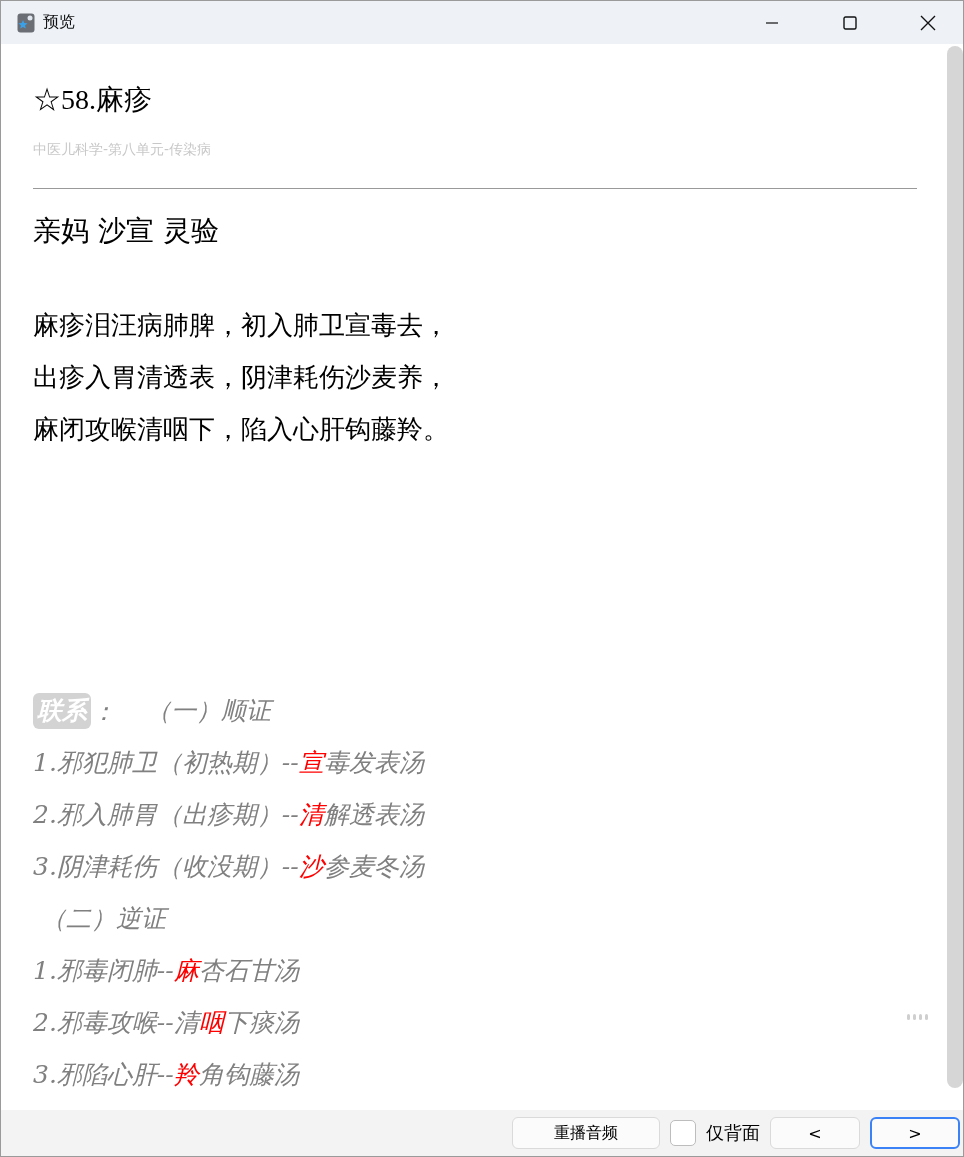 The image size is (964, 1157). Describe the element at coordinates (918, 1017) in the screenshot. I see `resize-grip-icon` at that location.